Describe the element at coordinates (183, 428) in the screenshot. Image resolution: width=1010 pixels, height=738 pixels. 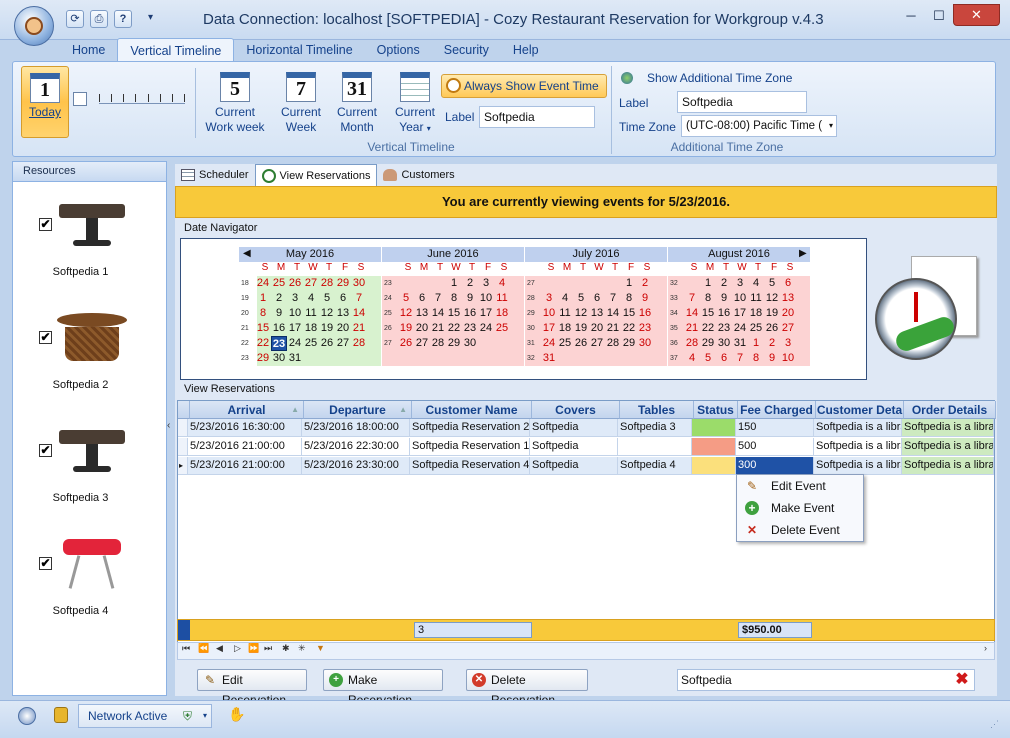
I see `row-indicator` at that location.